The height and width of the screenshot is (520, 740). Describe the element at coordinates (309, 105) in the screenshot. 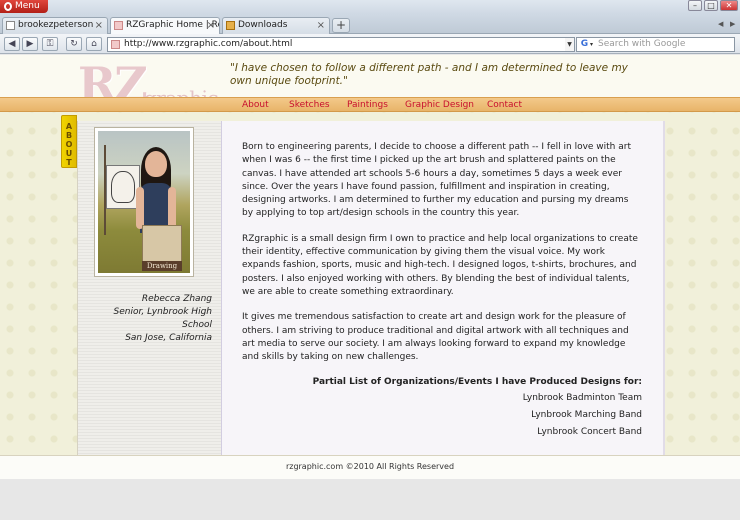

I see `nav-sketches: Sketches` at that location.